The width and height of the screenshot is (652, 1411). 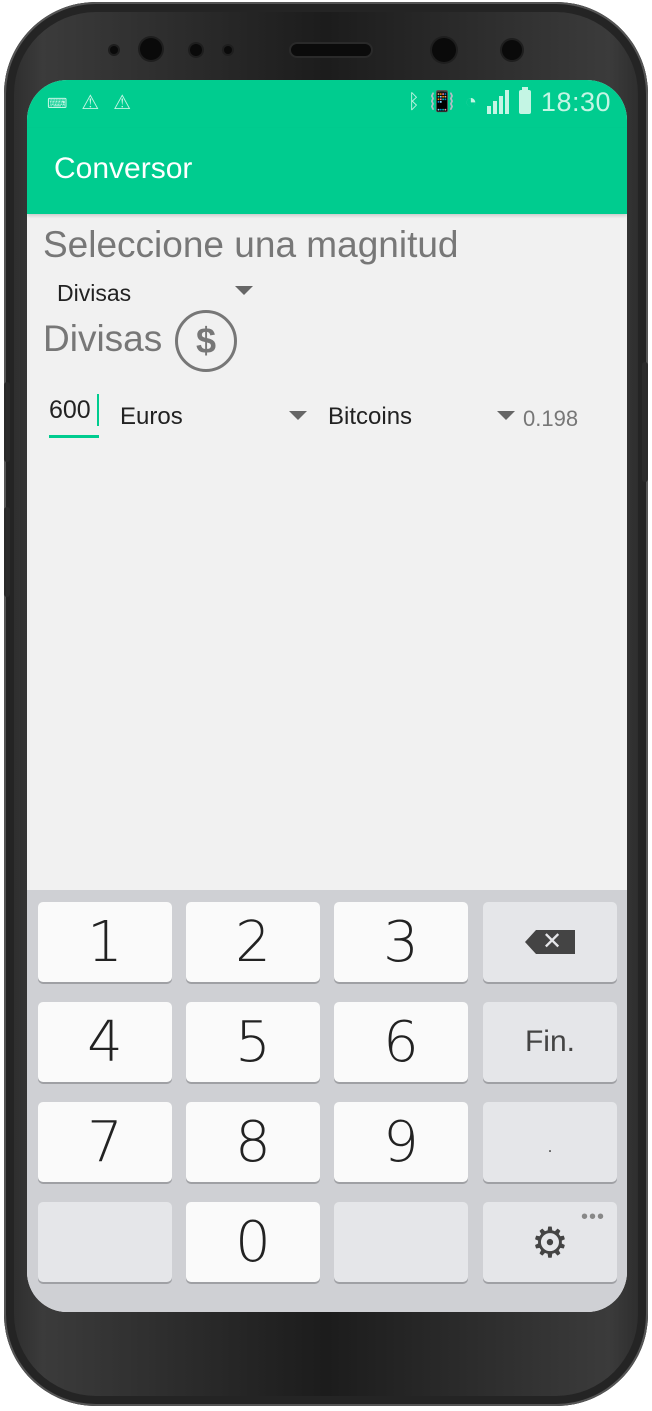 What do you see at coordinates (331, 50) in the screenshot?
I see `earpiece-speaker` at bounding box center [331, 50].